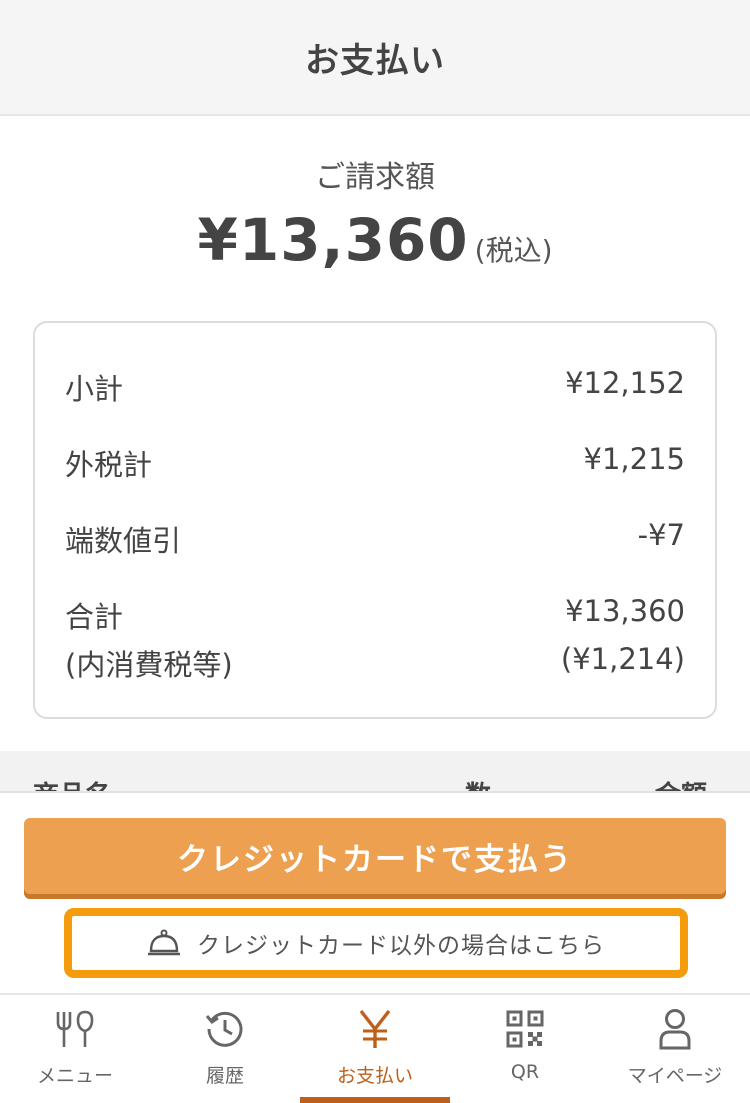 The height and width of the screenshot is (1103, 750). What do you see at coordinates (74, 1076) in the screenshot?
I see `nav-label-menu: メニュー` at bounding box center [74, 1076].